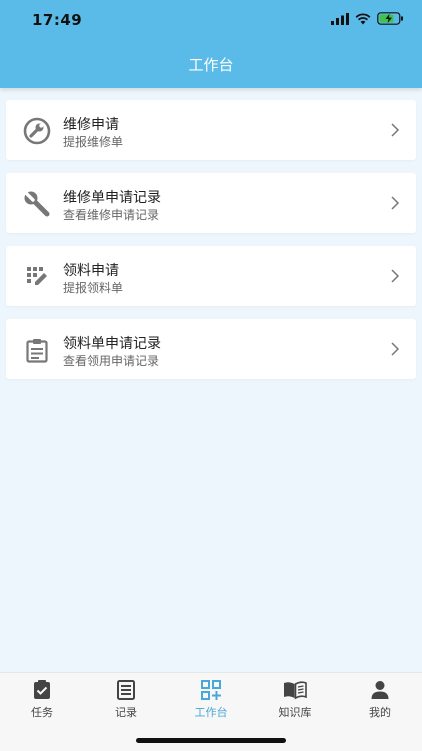  Describe the element at coordinates (112, 198) in the screenshot. I see `item-title: 维修单申请记录` at that location.